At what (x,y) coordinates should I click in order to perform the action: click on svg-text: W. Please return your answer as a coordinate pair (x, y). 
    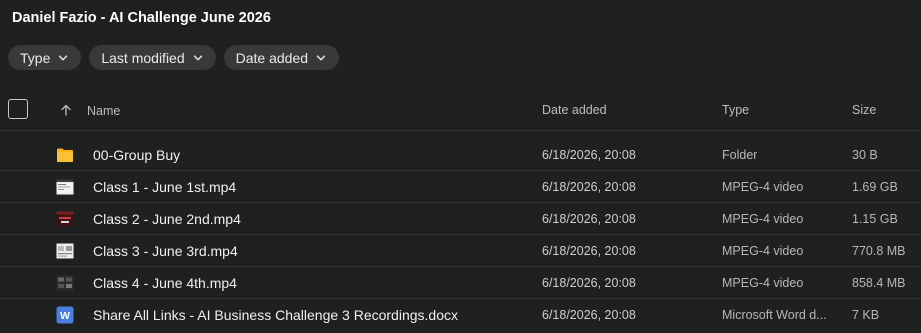
    Looking at the image, I should click on (65, 316).